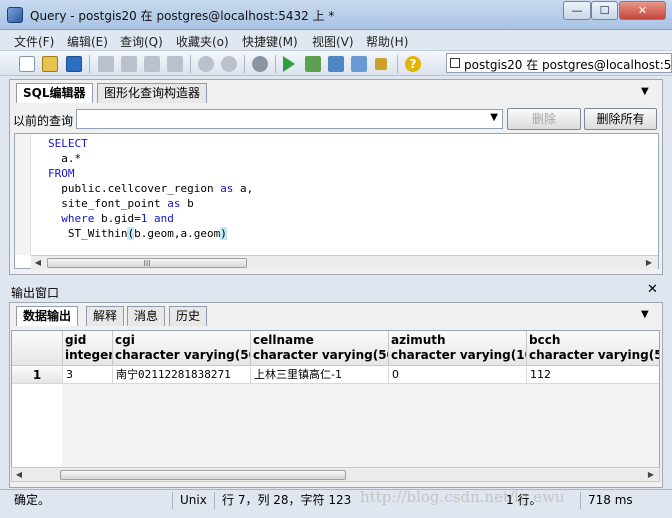  Describe the element at coordinates (78, 218) in the screenshot. I see `sql-keyword: where` at that location.